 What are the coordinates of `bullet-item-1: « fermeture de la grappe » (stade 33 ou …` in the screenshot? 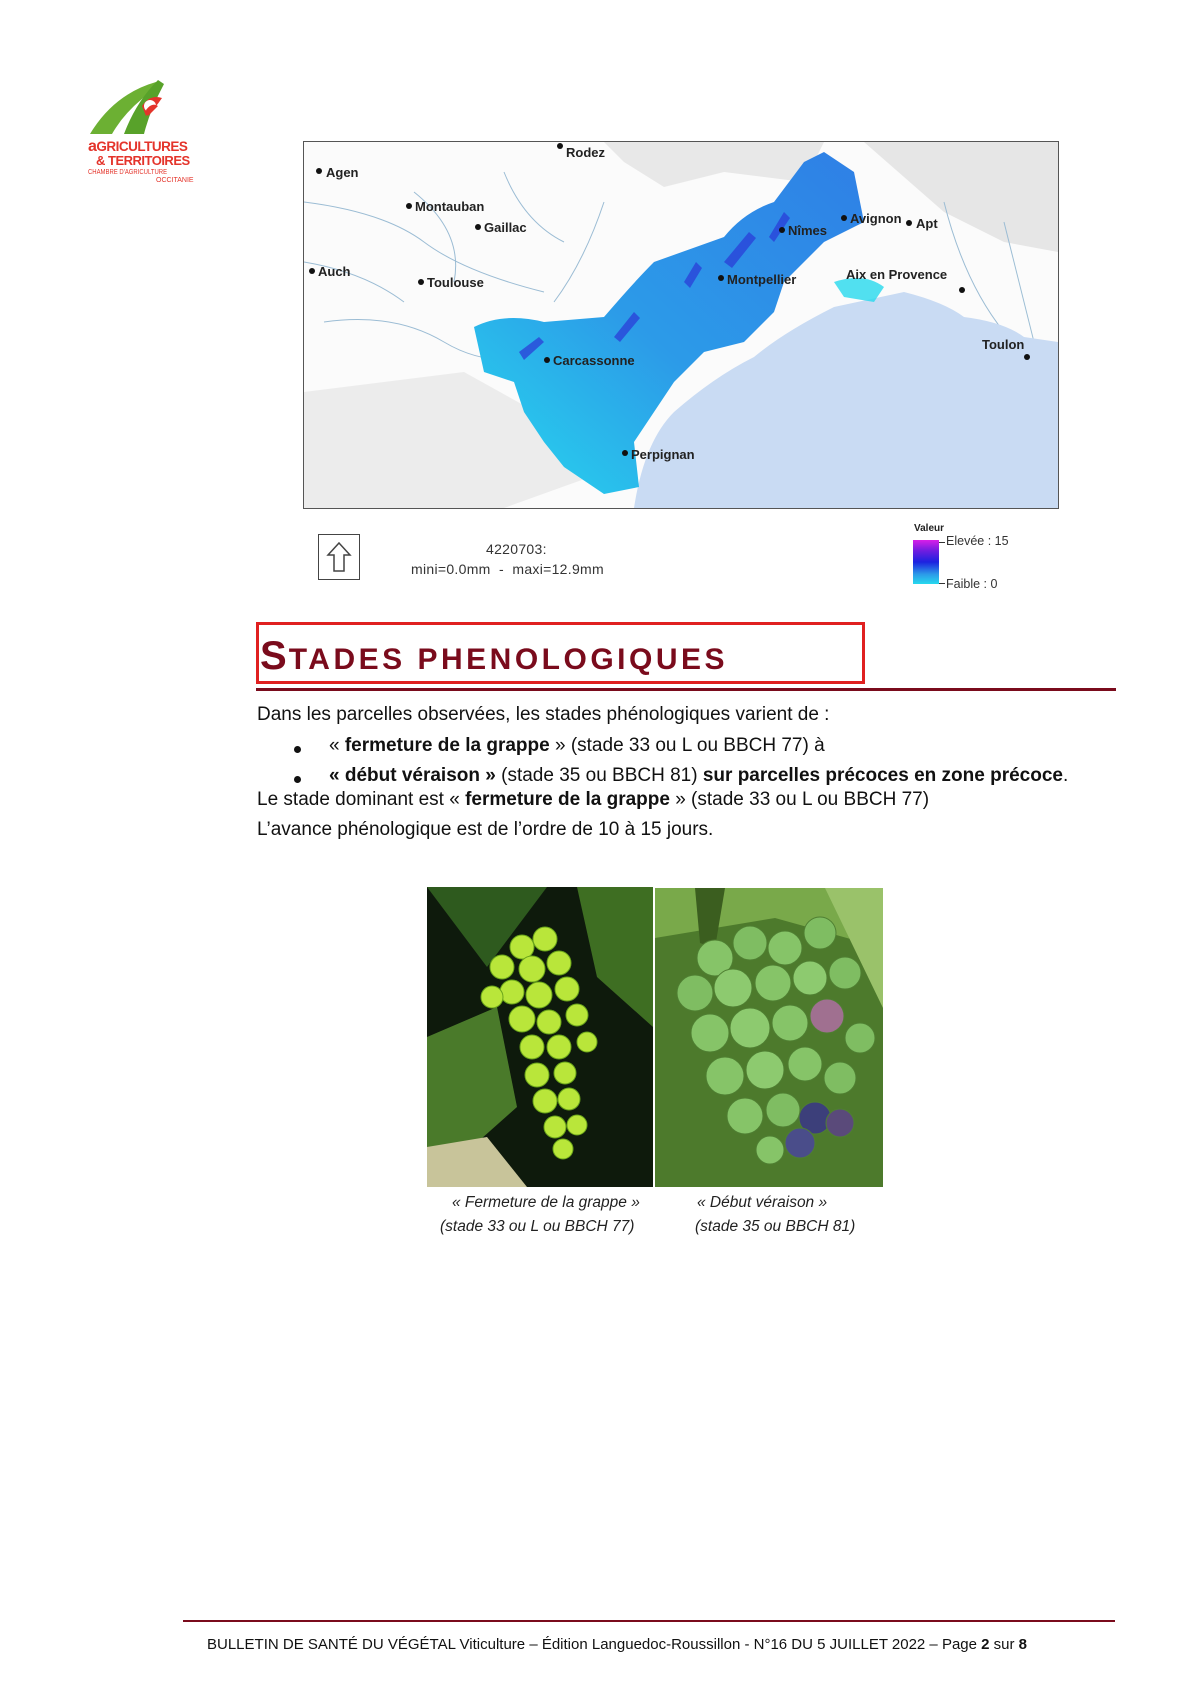 It's located at (577, 745).